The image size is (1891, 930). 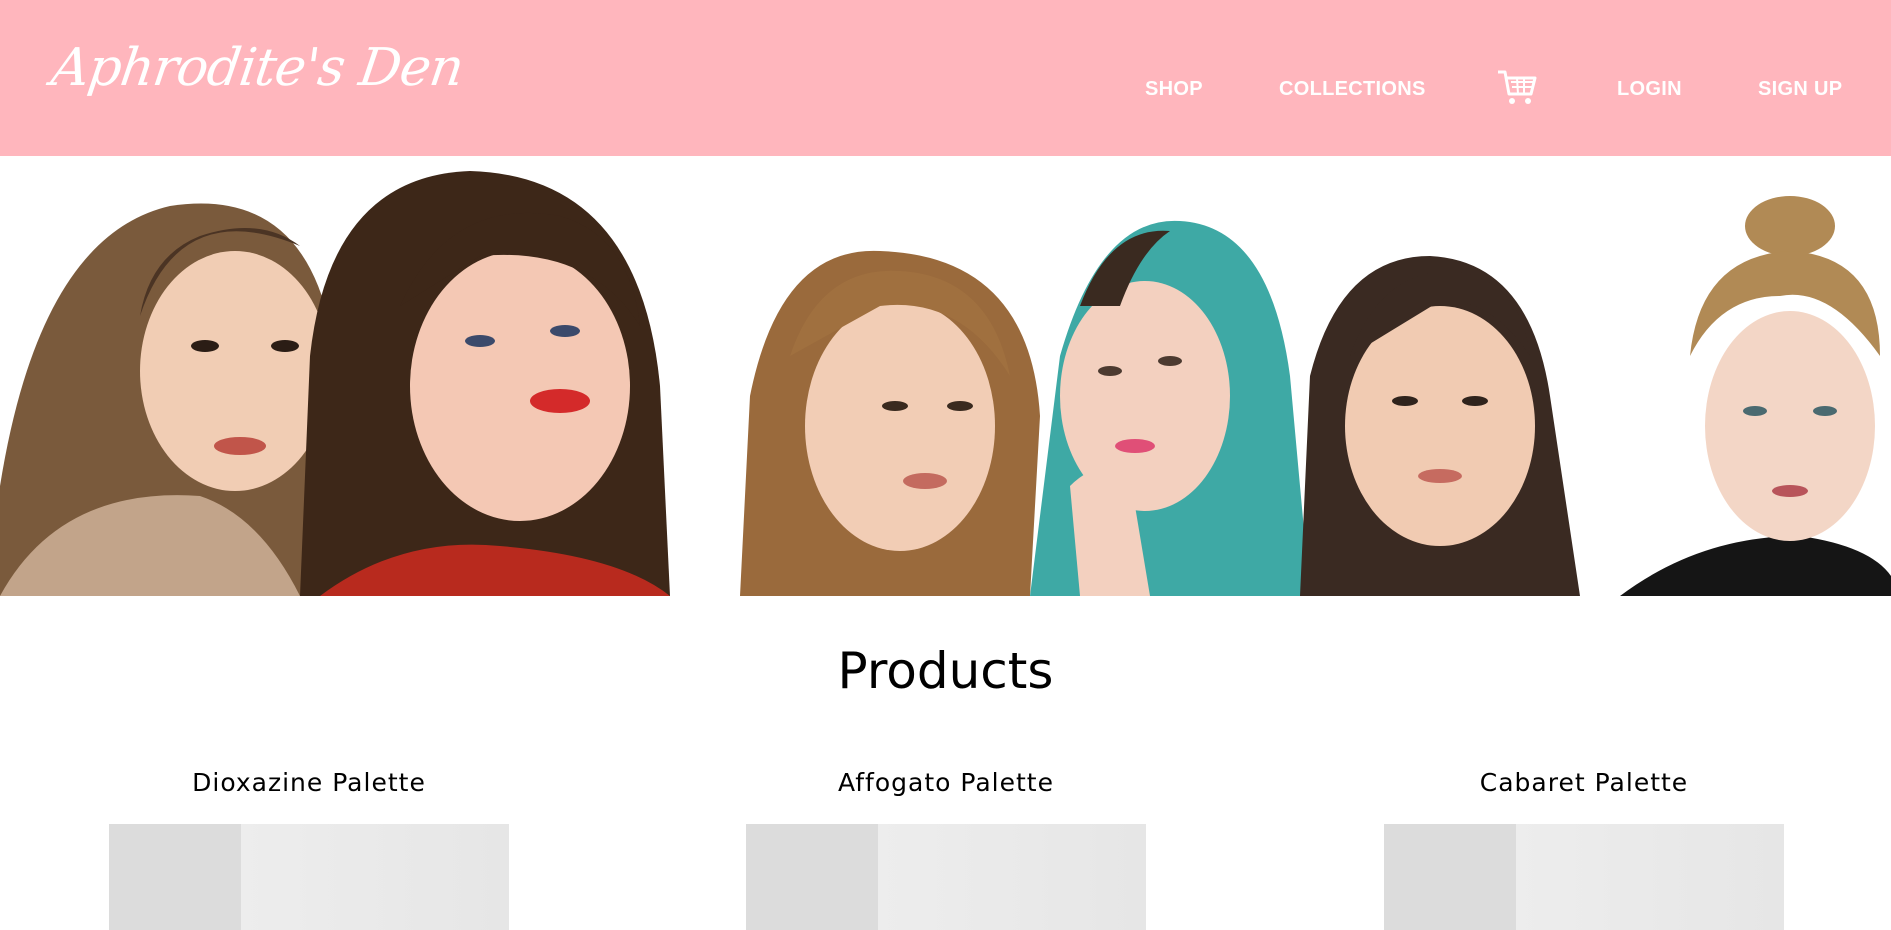 What do you see at coordinates (1174, 89) in the screenshot?
I see `nav-shop-link: SHOP` at bounding box center [1174, 89].